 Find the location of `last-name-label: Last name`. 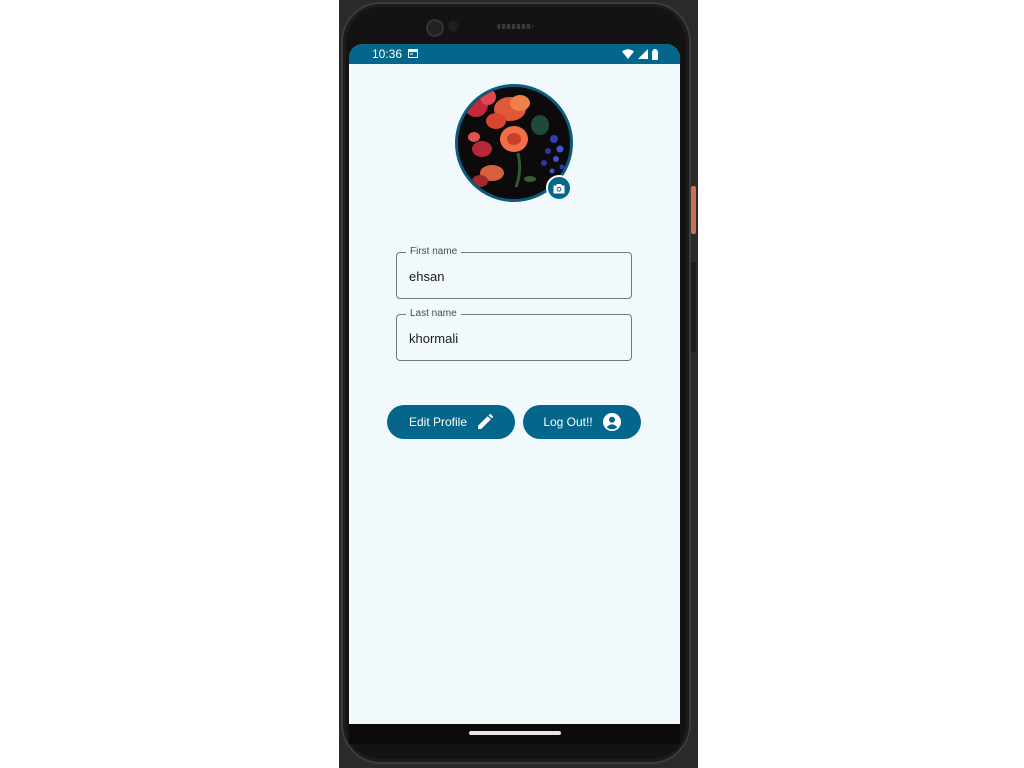

last-name-label: Last name is located at coordinates (433, 314).